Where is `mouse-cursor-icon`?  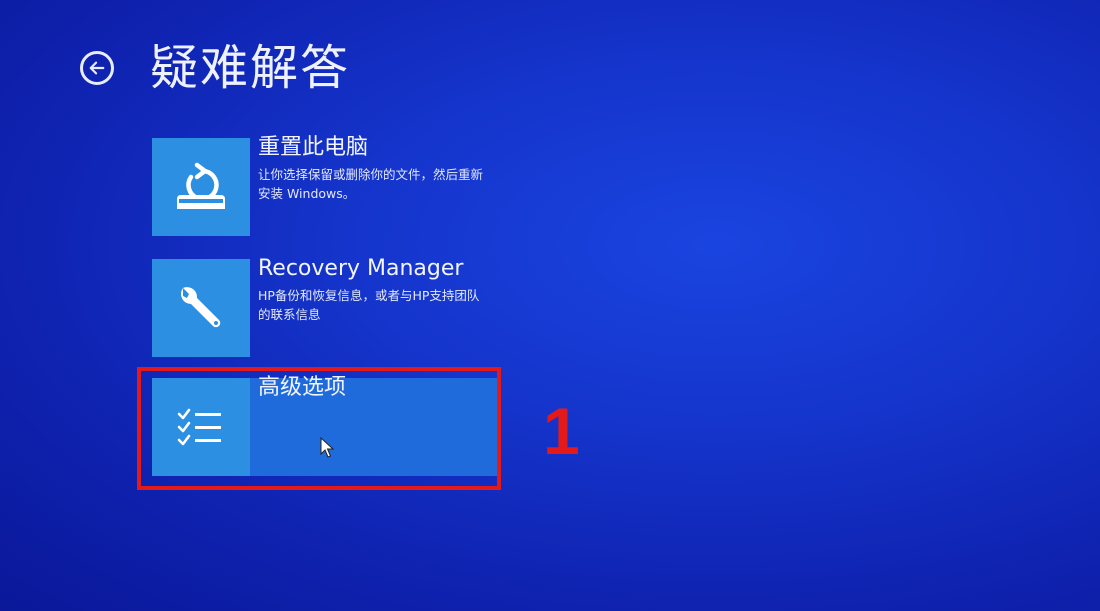 mouse-cursor-icon is located at coordinates (327, 447).